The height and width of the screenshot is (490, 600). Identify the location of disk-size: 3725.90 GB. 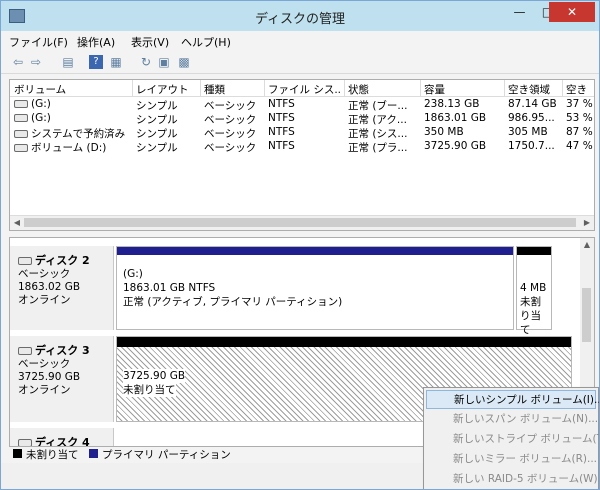
(49, 377).